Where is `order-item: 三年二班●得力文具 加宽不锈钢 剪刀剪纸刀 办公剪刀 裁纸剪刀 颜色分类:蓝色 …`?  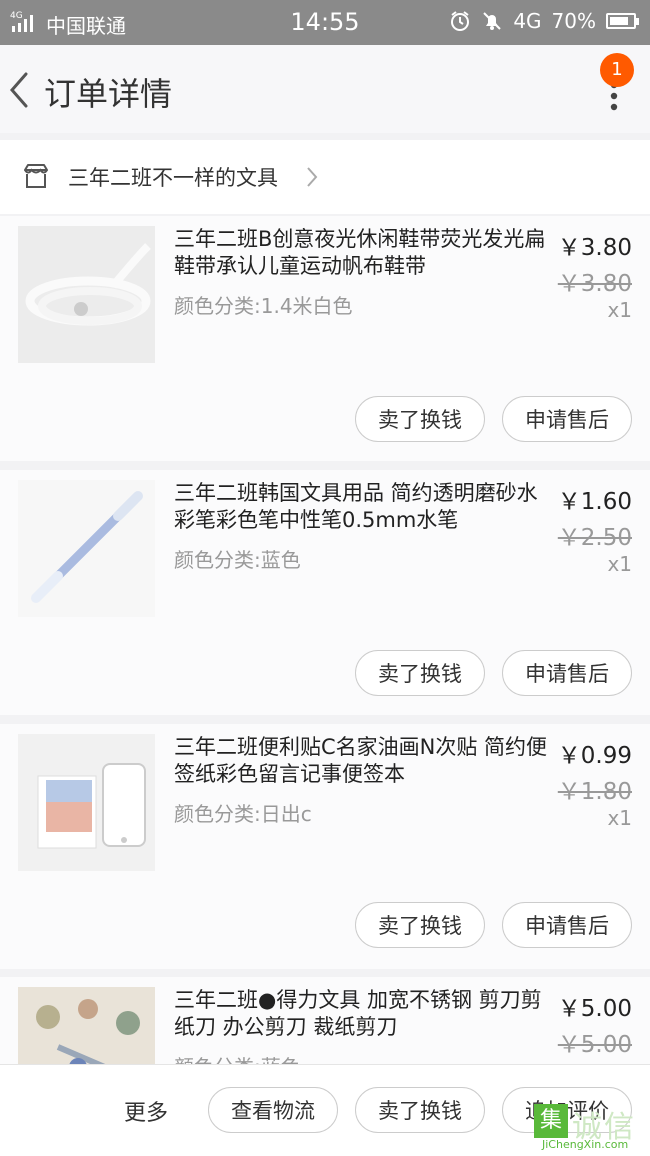
order-item: 三年二班●得力文具 加宽不锈钢 剪刀剪纸刀 办公剪刀 裁纸剪刀 颜色分类:蓝色 … is located at coordinates (325, 1022).